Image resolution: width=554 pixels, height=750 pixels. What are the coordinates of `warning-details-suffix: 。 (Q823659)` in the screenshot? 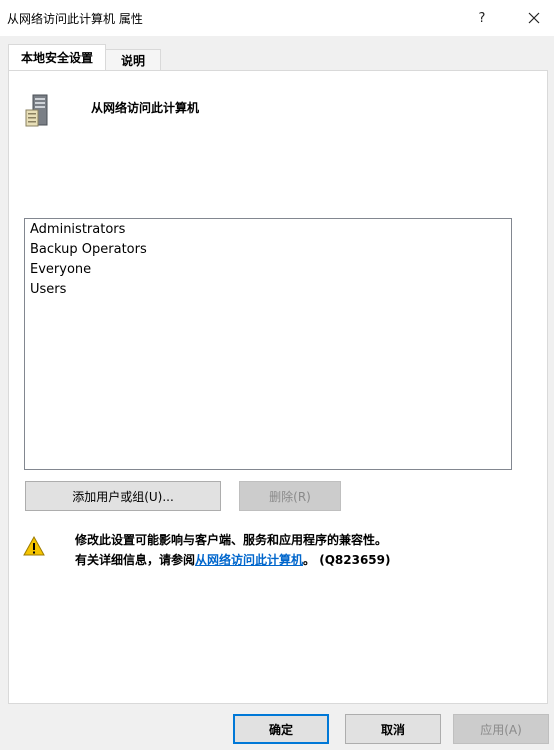 It's located at (347, 560).